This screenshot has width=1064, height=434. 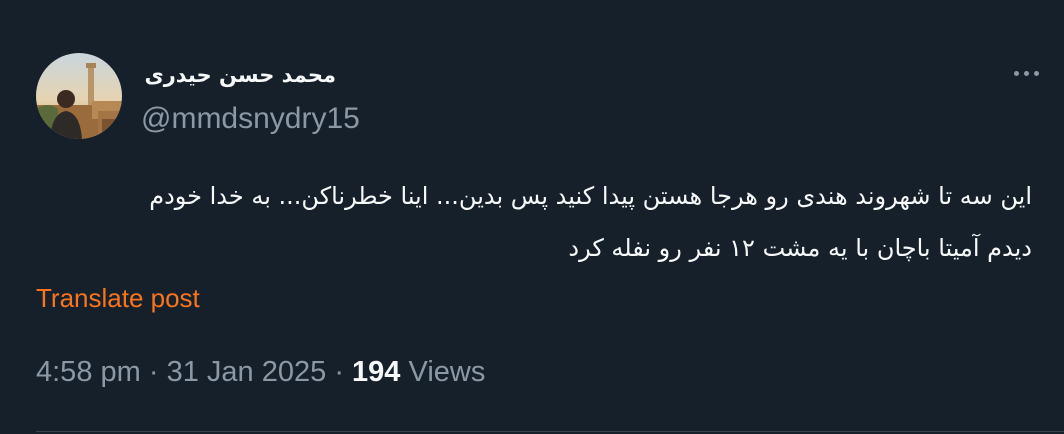 I want to click on avatar-image, so click(x=79, y=96).